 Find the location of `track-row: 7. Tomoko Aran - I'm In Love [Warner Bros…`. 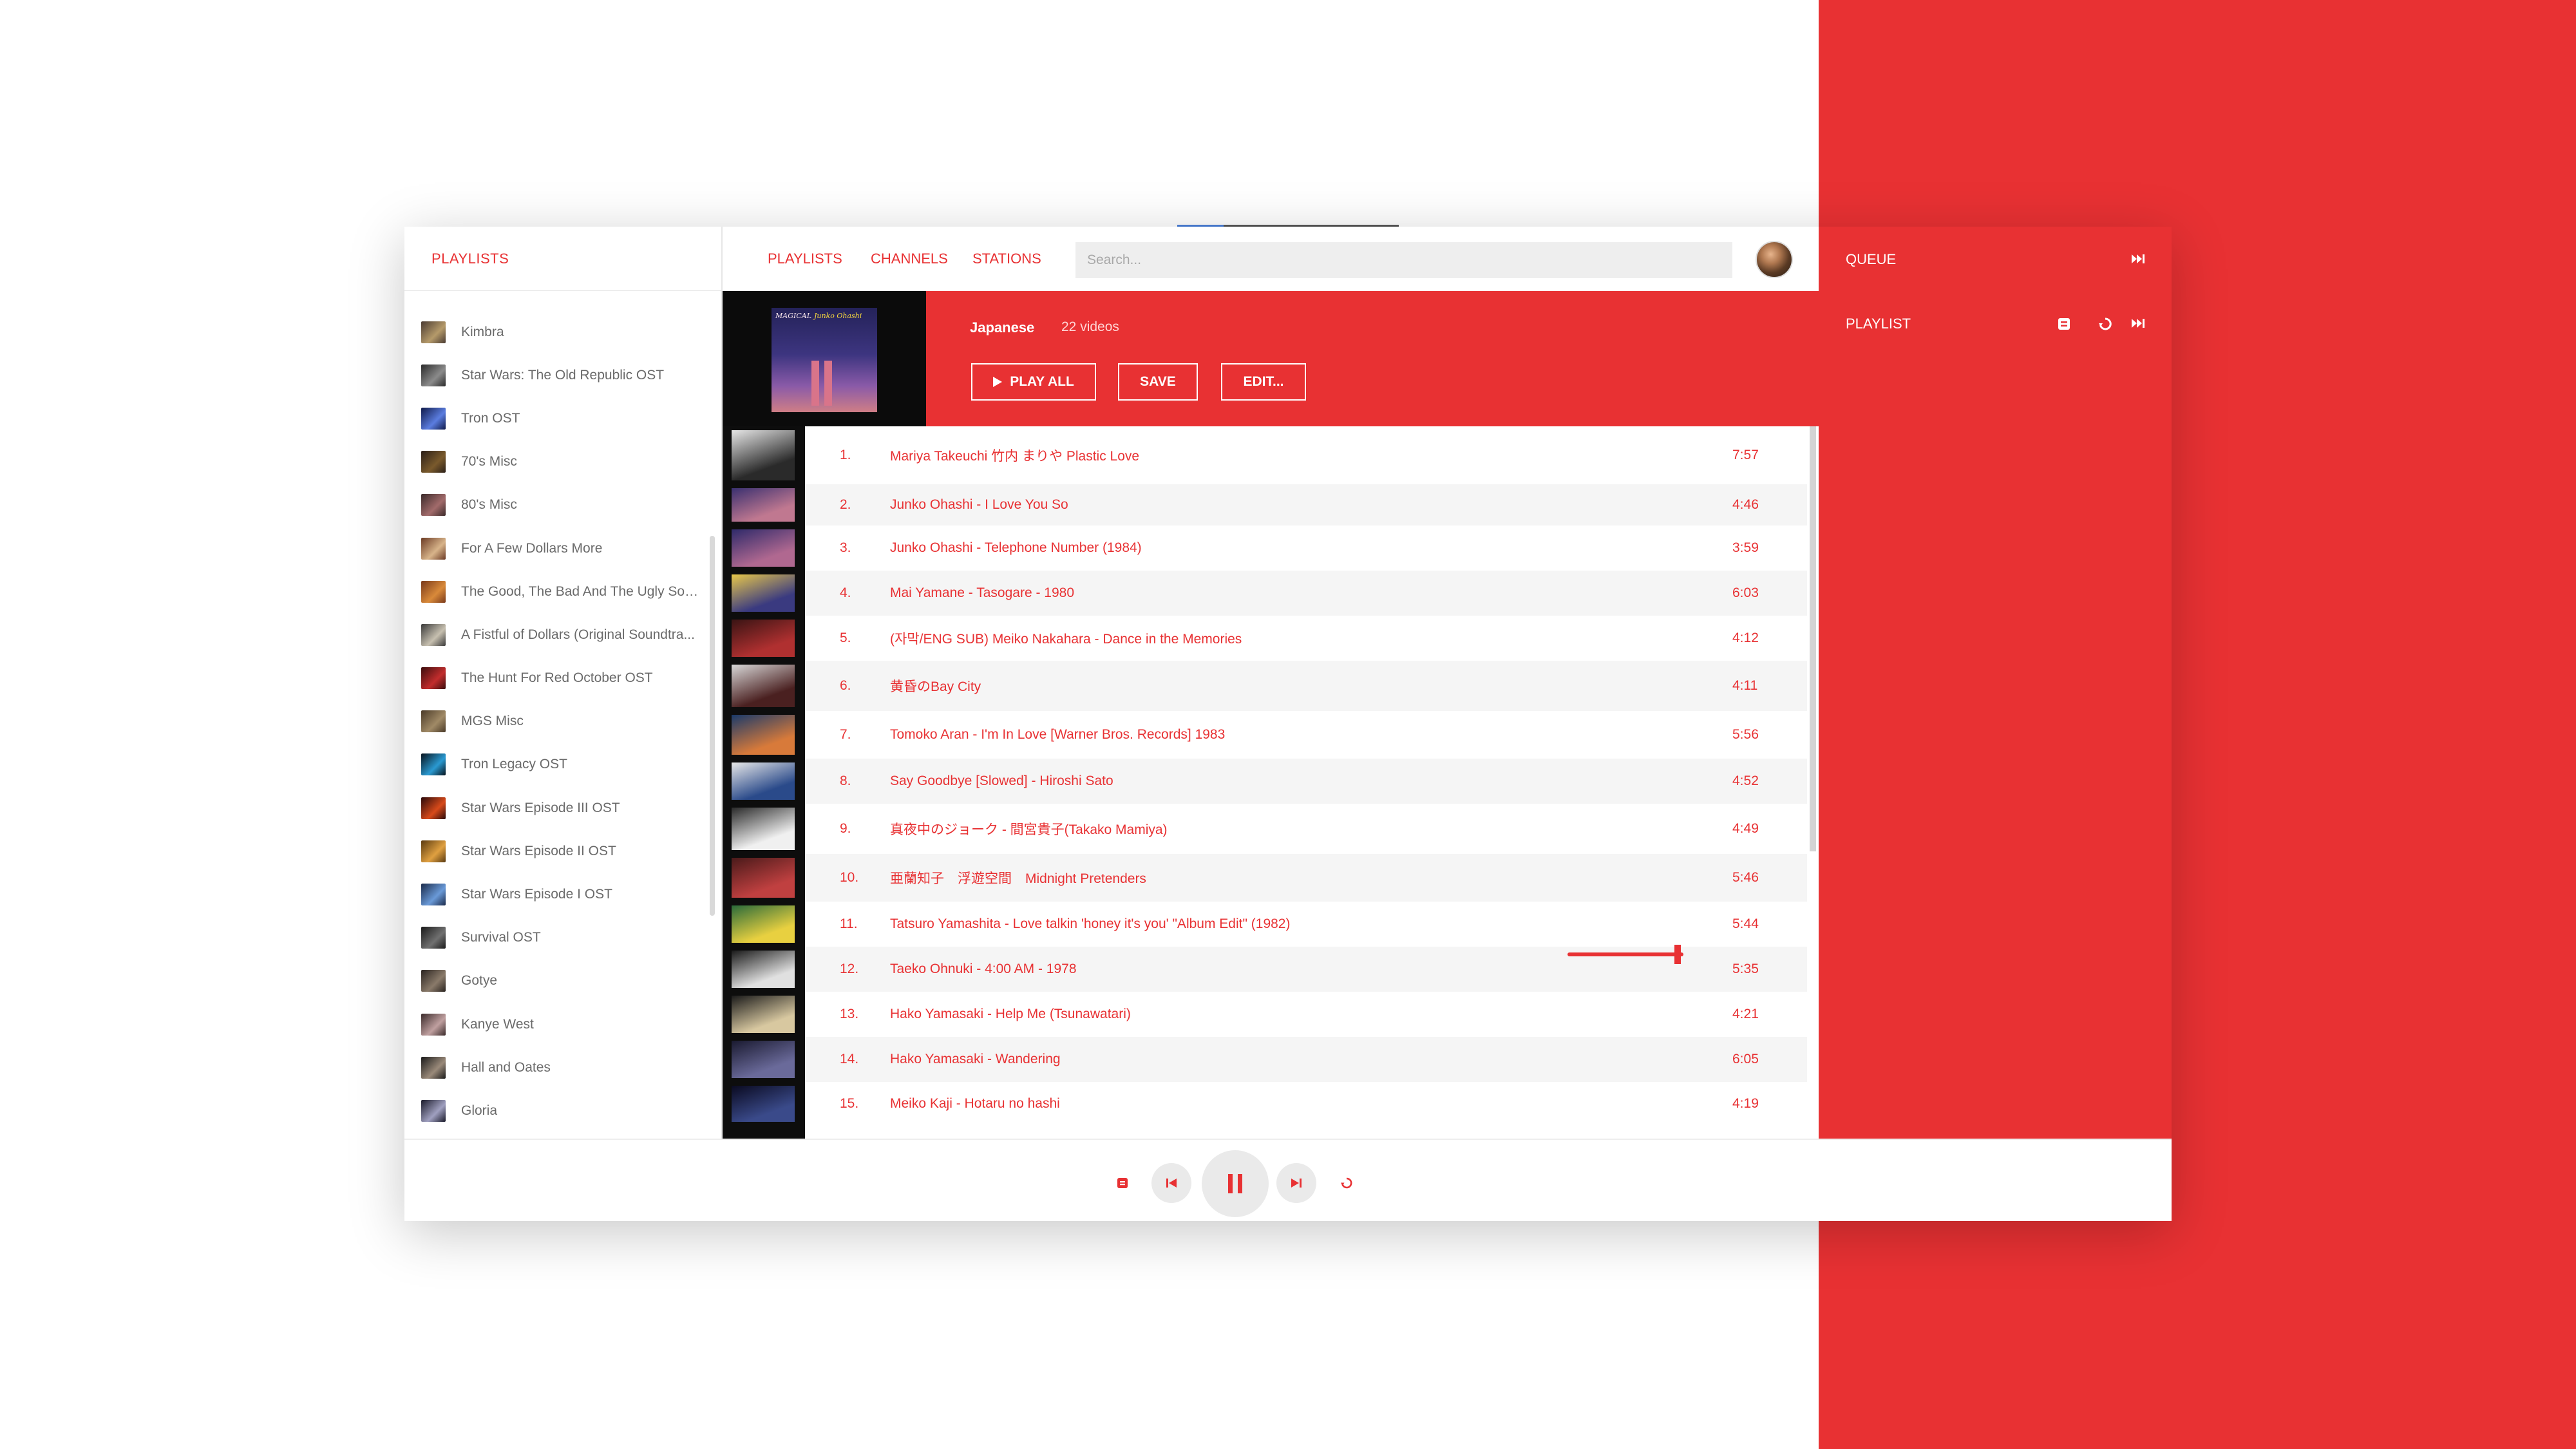

track-row: 7. Tomoko Aran - I'm In Love [Warner Bros… is located at coordinates (1306, 735).